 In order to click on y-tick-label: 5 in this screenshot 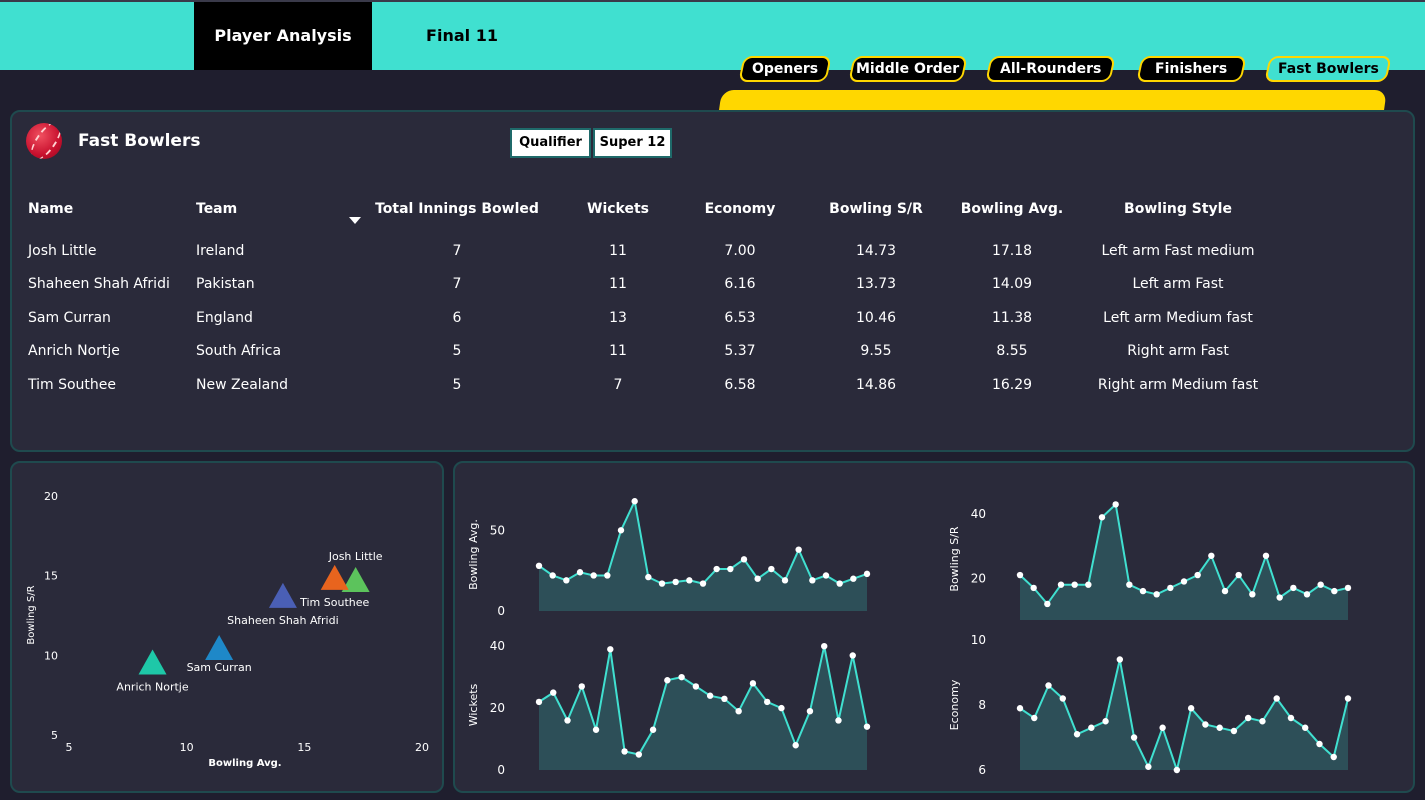, I will do `click(54, 735)`.